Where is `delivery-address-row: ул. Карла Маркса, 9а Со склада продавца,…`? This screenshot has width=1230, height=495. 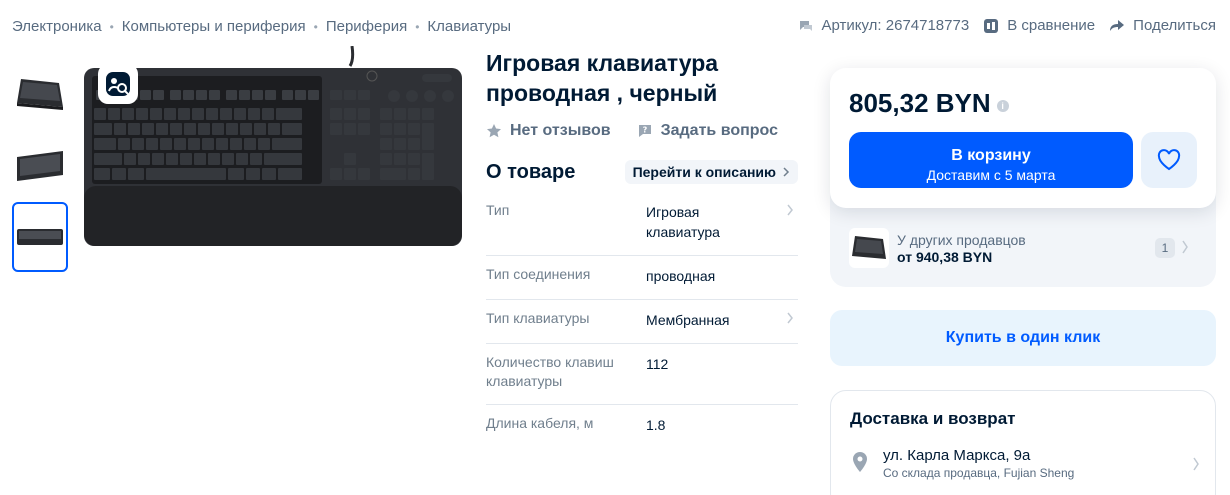
delivery-address-row: ул. Карла Маркса, 9а Со склада продавца,… is located at coordinates (1025, 465).